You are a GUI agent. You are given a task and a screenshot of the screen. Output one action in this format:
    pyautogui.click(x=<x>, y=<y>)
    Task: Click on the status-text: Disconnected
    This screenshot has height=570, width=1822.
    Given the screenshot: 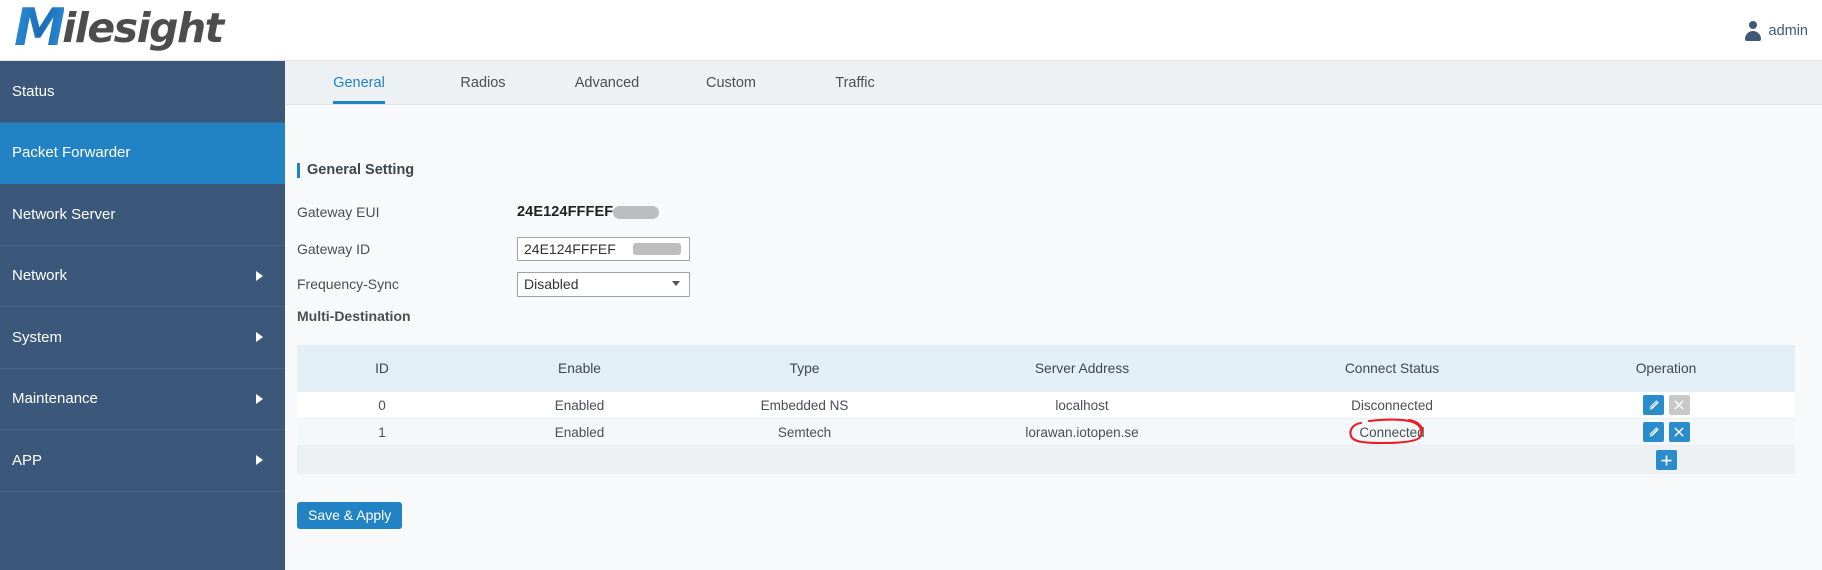 What is the action you would take?
    pyautogui.click(x=1392, y=405)
    